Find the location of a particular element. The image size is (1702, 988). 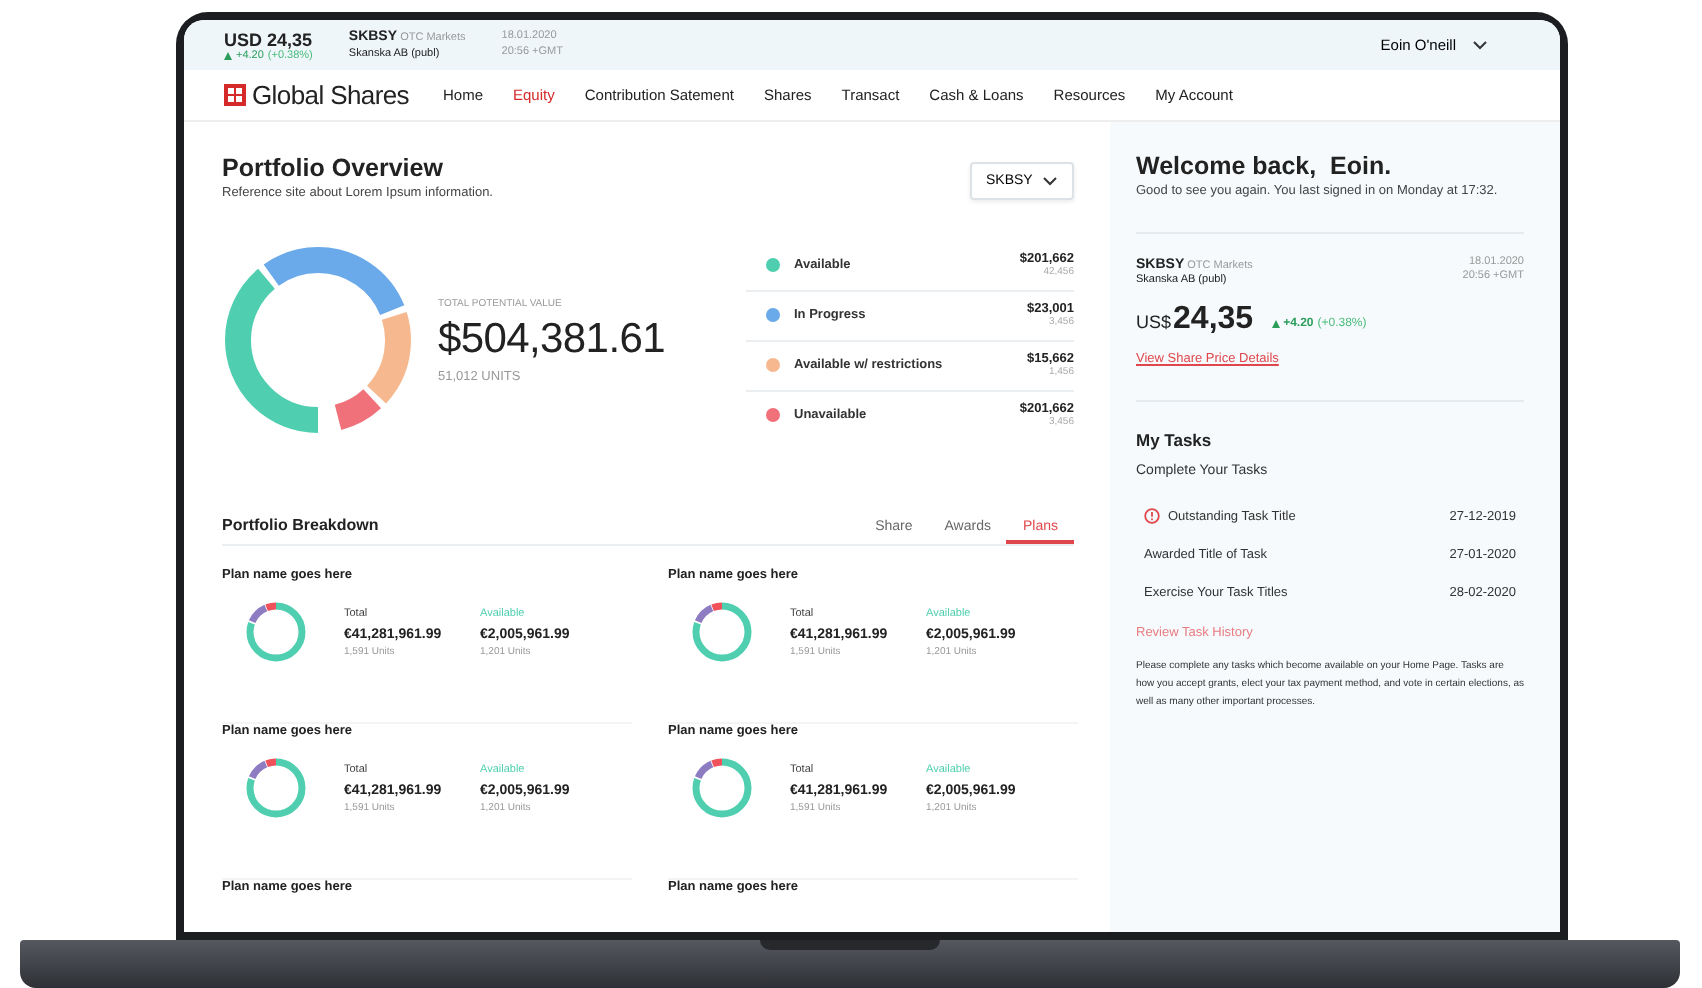

total-value: $504,381.61 is located at coordinates (552, 339).